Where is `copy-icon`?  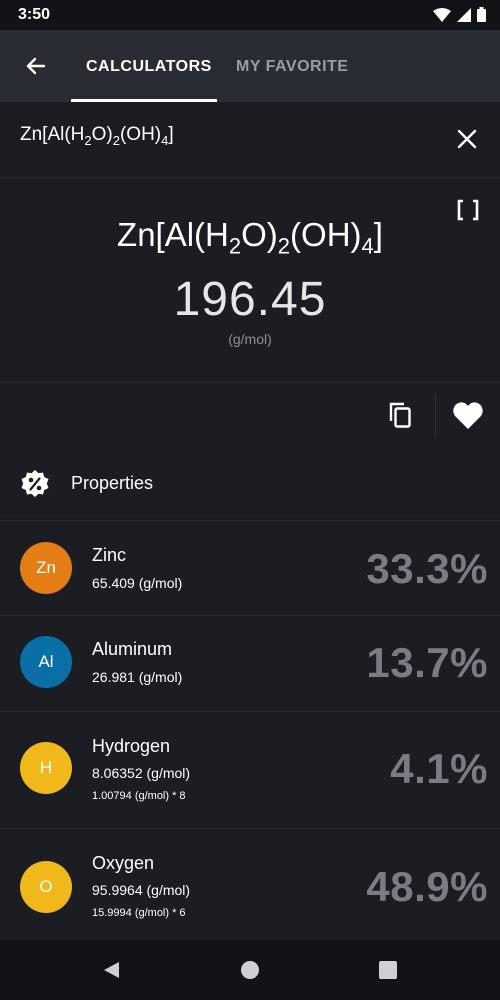 copy-icon is located at coordinates (400, 415).